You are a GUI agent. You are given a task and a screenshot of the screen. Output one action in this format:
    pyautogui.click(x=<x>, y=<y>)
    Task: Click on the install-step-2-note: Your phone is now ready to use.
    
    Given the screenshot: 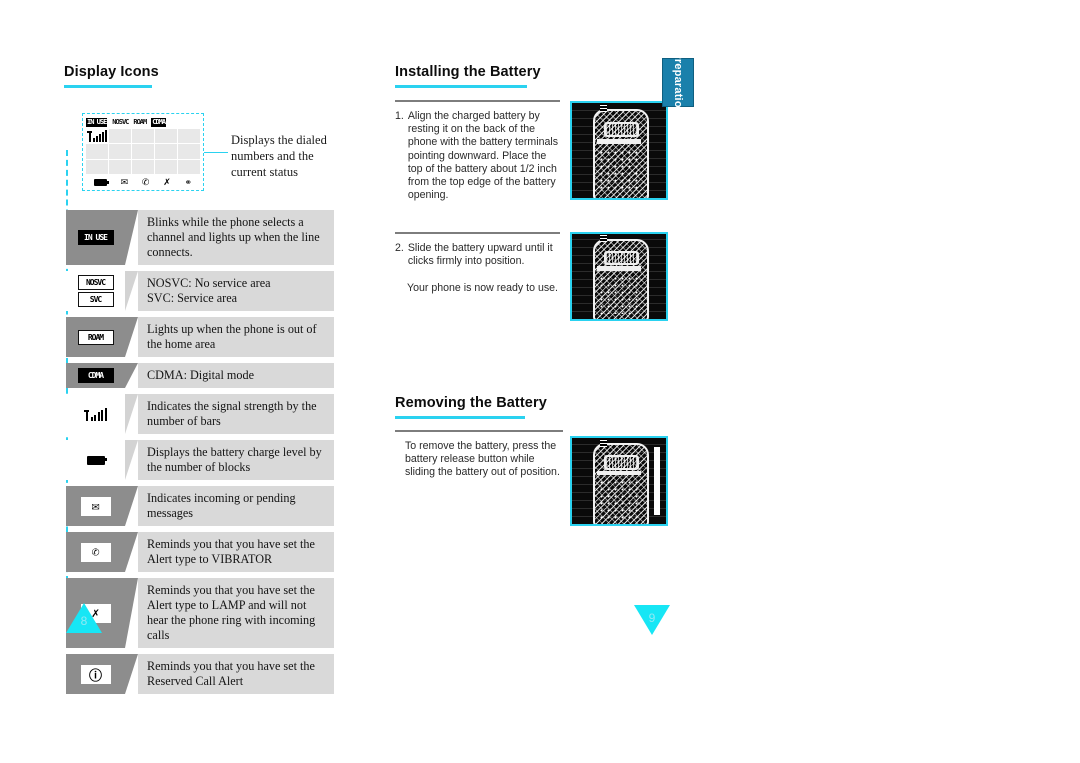 What is the action you would take?
    pyautogui.click(x=482, y=288)
    